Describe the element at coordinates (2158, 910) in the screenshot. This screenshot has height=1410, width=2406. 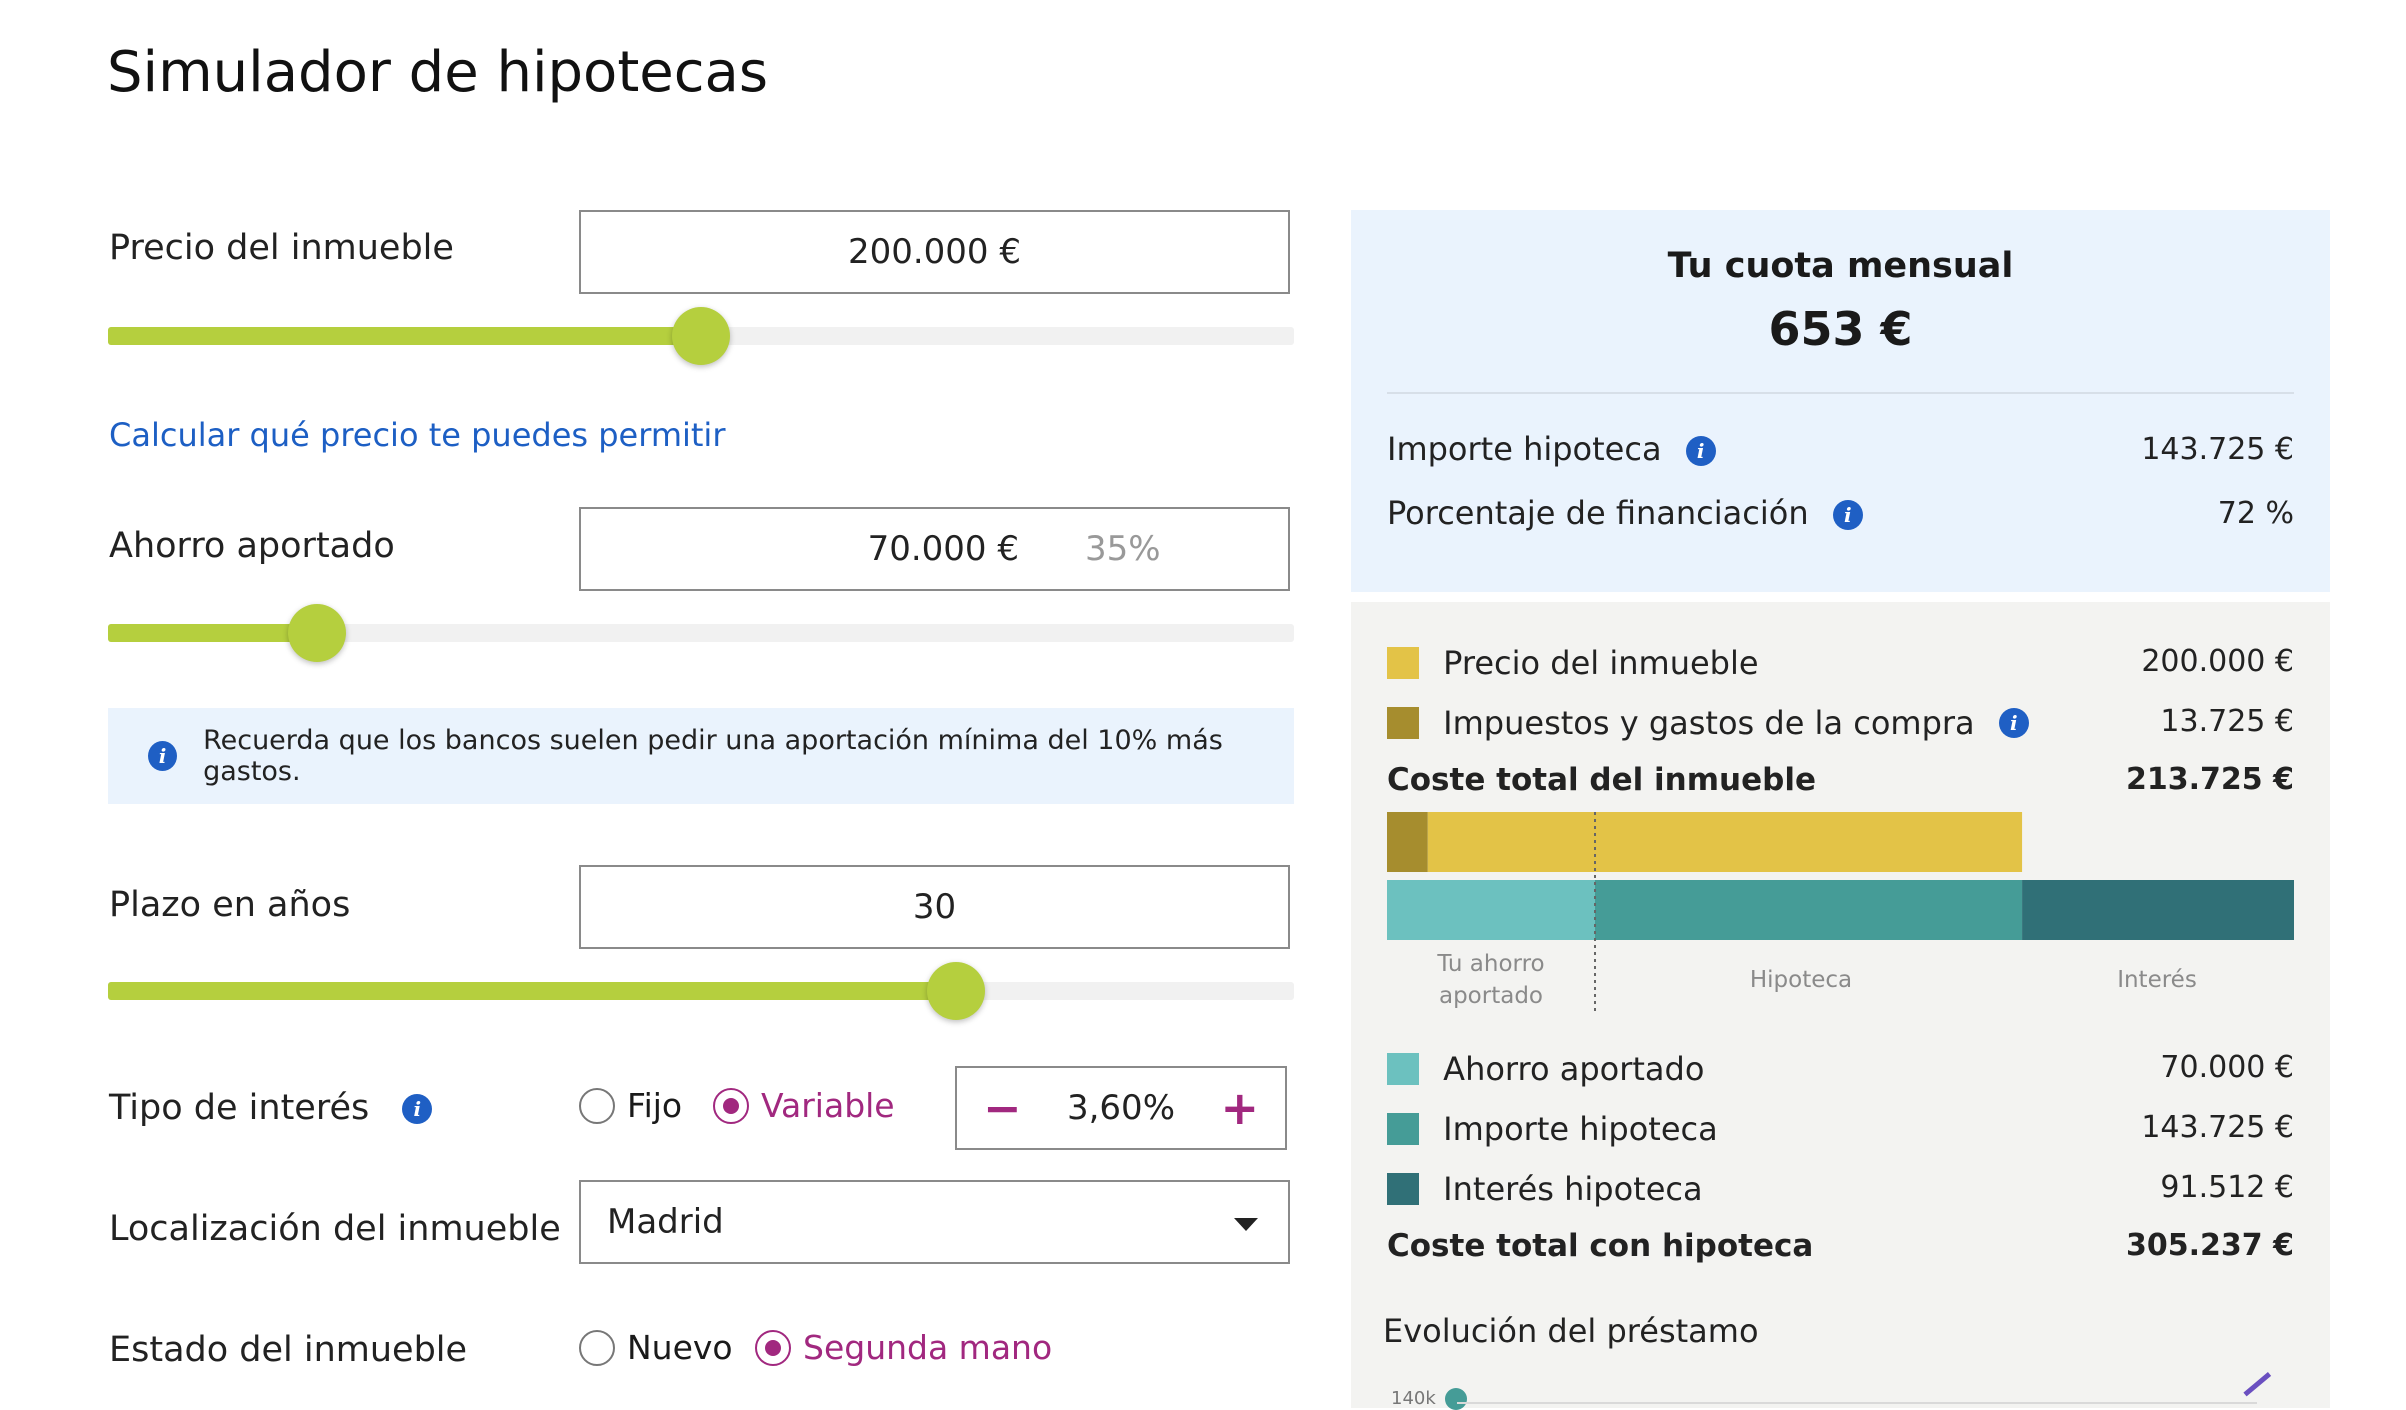
I see `bar-inter-s-hipoteca` at that location.